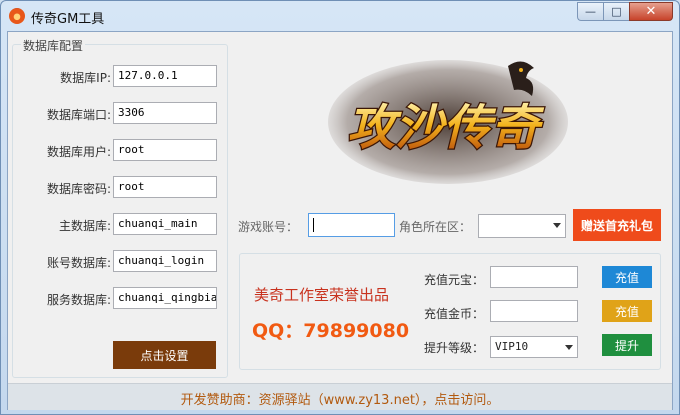 The height and width of the screenshot is (415, 680). I want to click on db-password-row: 数据库密码: root, so click(121, 187).